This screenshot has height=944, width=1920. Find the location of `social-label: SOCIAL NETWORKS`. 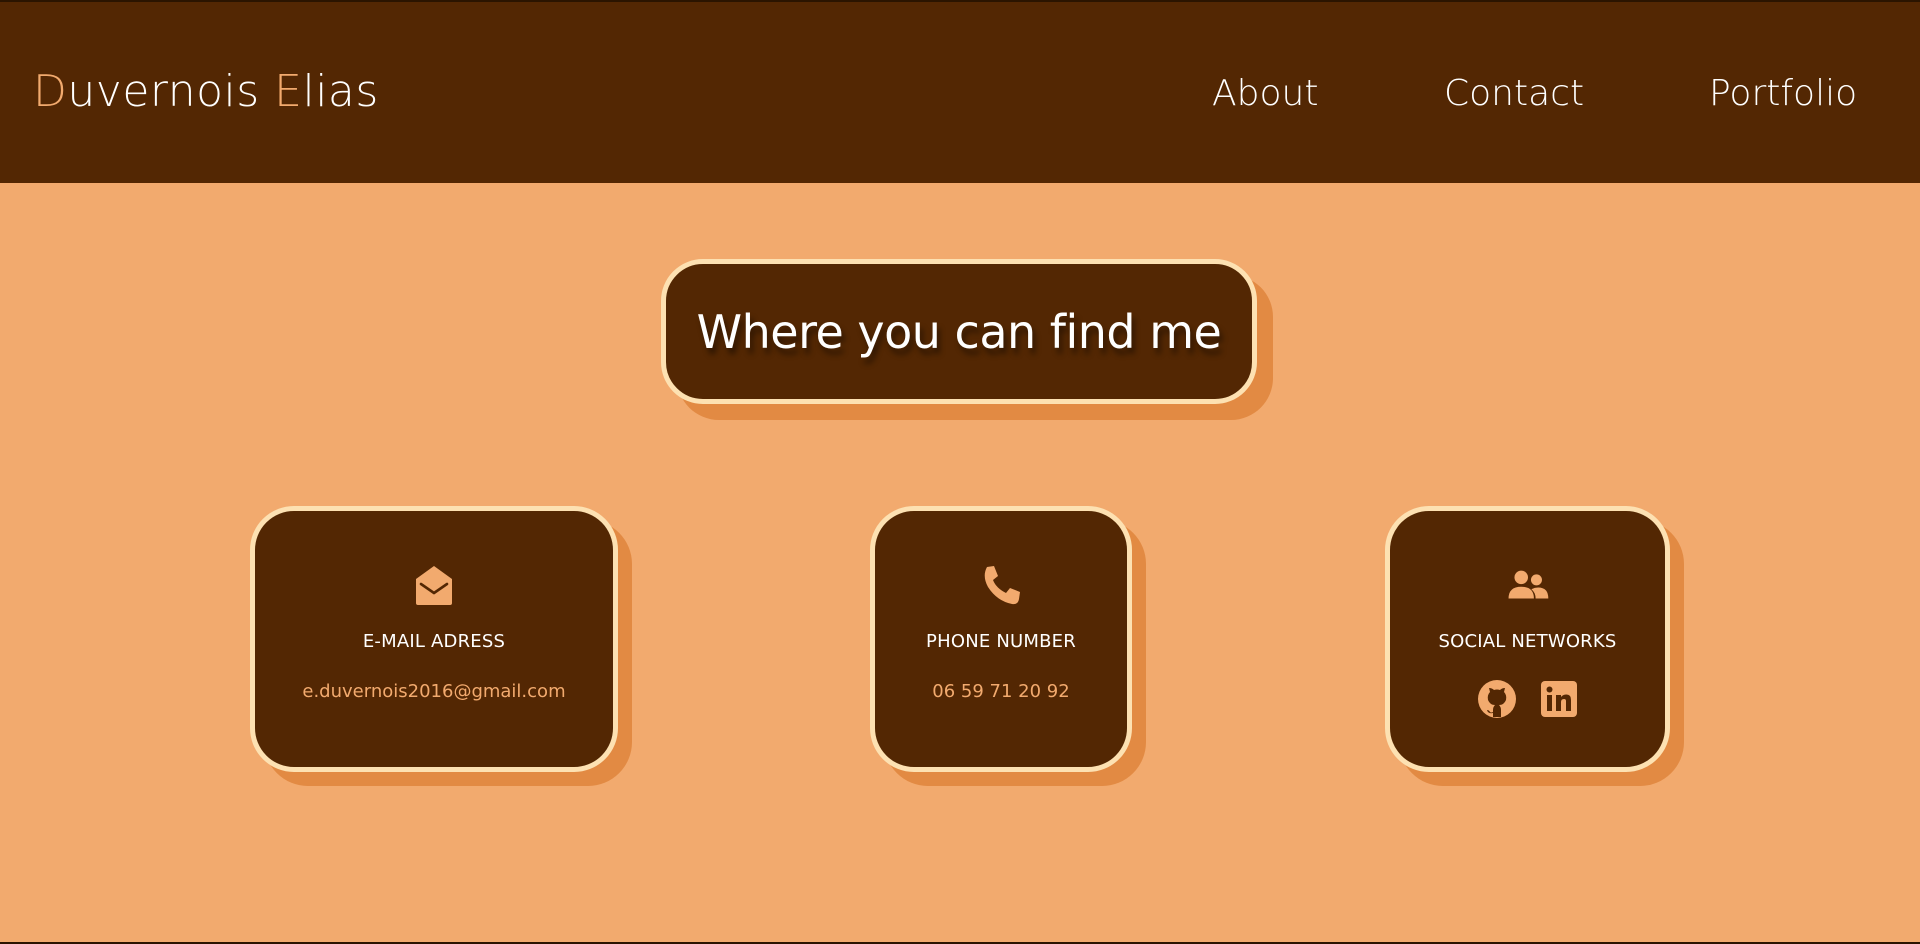

social-label: SOCIAL NETWORKS is located at coordinates (1527, 641).